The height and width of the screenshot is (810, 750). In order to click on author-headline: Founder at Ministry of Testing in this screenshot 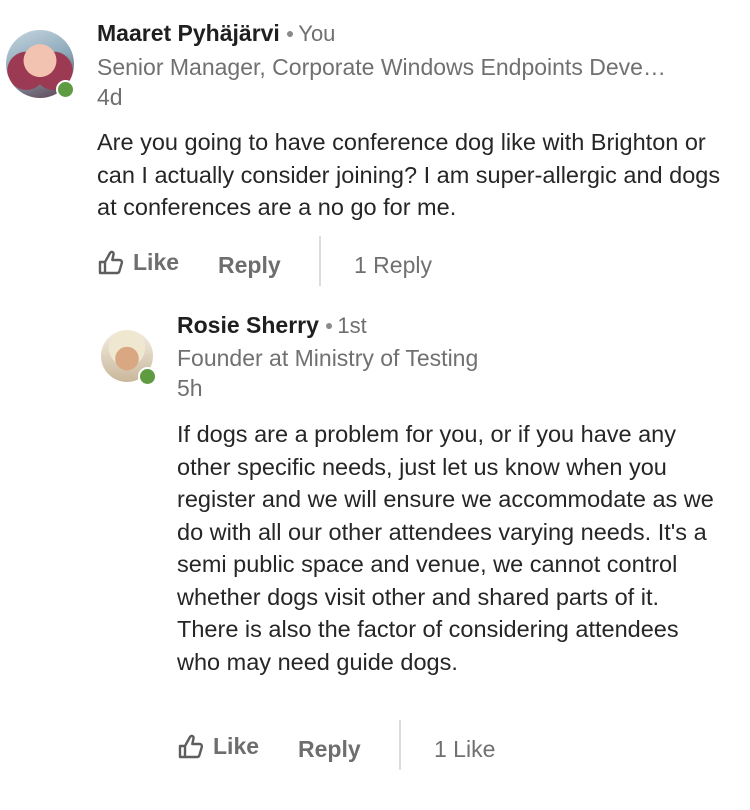, I will do `click(328, 358)`.